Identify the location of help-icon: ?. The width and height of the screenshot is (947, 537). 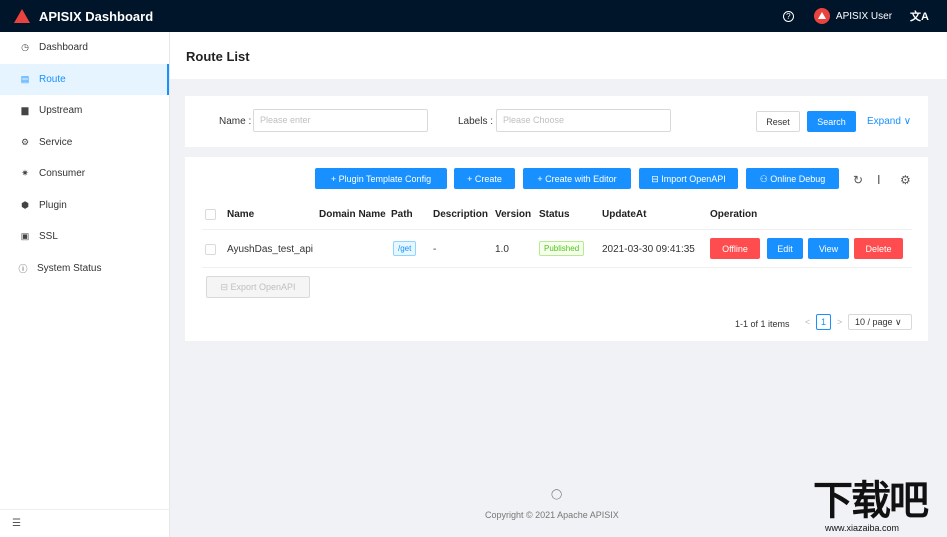
(788, 16).